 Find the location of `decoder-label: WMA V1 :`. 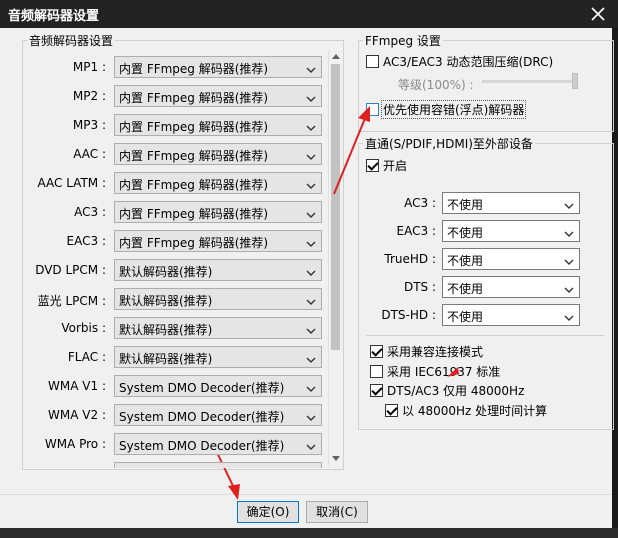

decoder-label: WMA V1 : is located at coordinates (77, 386).